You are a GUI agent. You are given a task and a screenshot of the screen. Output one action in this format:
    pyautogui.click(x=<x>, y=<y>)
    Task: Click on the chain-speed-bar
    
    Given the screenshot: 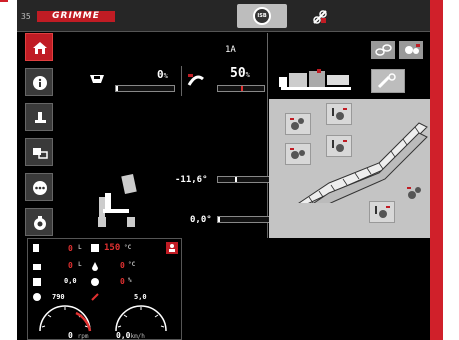 What is the action you would take?
    pyautogui.click(x=241, y=88)
    